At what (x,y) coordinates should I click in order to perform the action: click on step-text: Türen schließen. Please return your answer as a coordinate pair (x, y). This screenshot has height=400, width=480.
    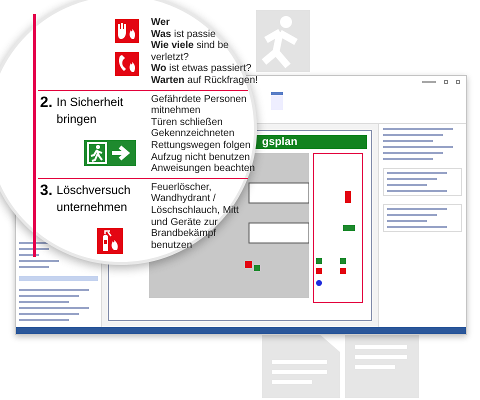
    Looking at the image, I should click on (187, 122).